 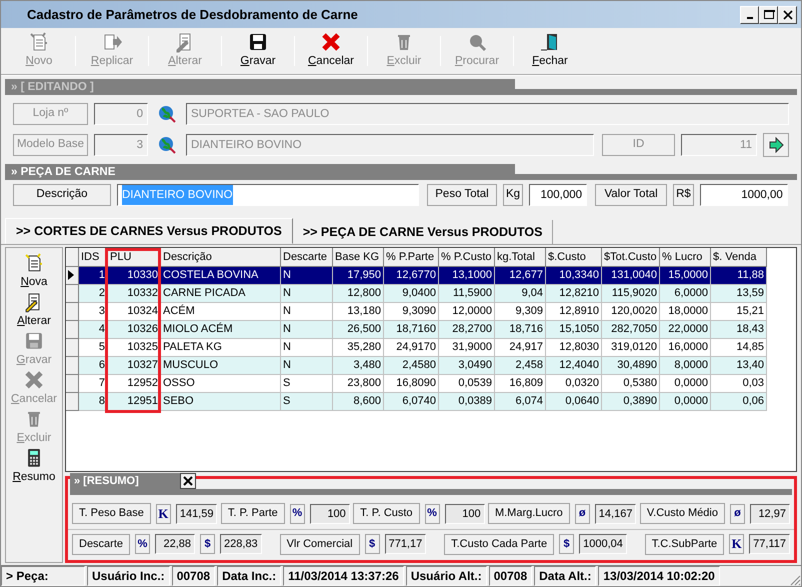 What do you see at coordinates (358, 329) in the screenshot?
I see `table-cell: 26,500` at bounding box center [358, 329].